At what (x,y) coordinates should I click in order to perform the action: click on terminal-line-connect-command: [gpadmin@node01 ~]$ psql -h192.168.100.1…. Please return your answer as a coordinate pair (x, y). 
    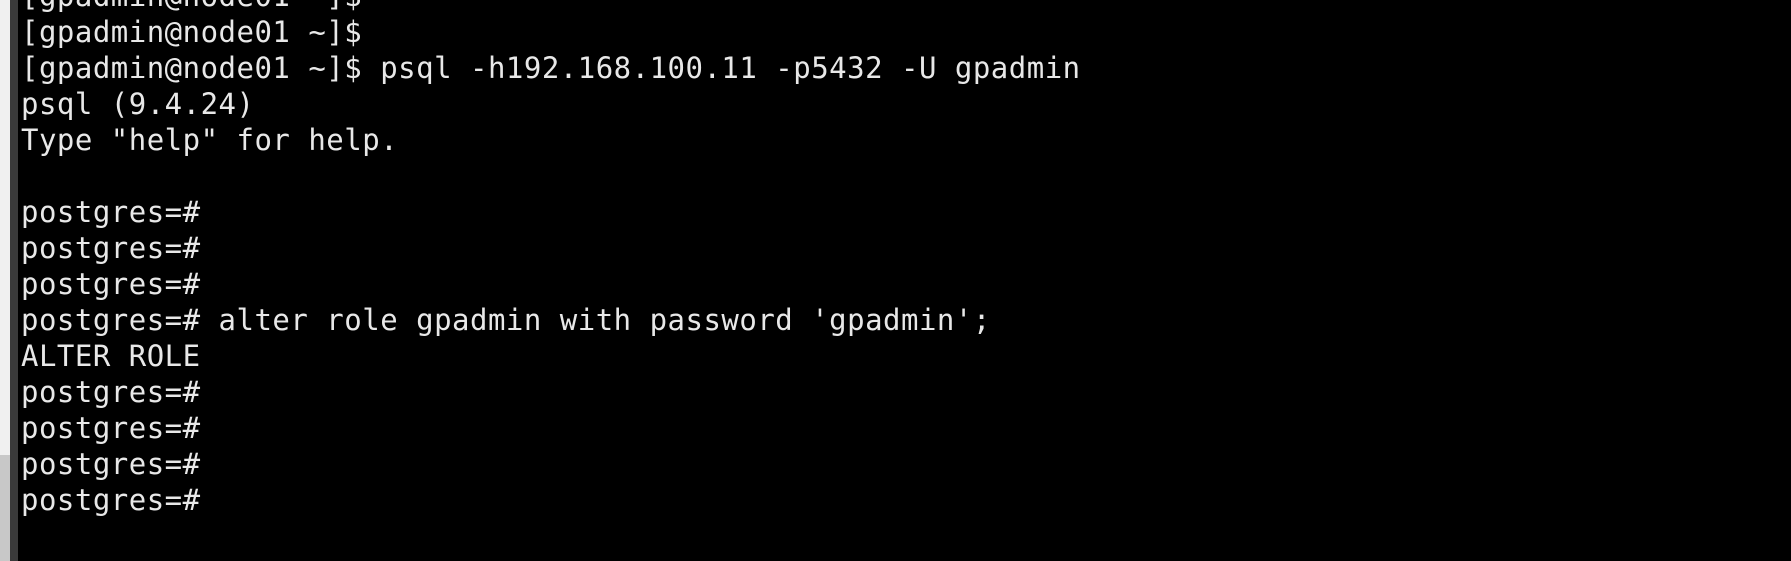
    Looking at the image, I should click on (551, 68).